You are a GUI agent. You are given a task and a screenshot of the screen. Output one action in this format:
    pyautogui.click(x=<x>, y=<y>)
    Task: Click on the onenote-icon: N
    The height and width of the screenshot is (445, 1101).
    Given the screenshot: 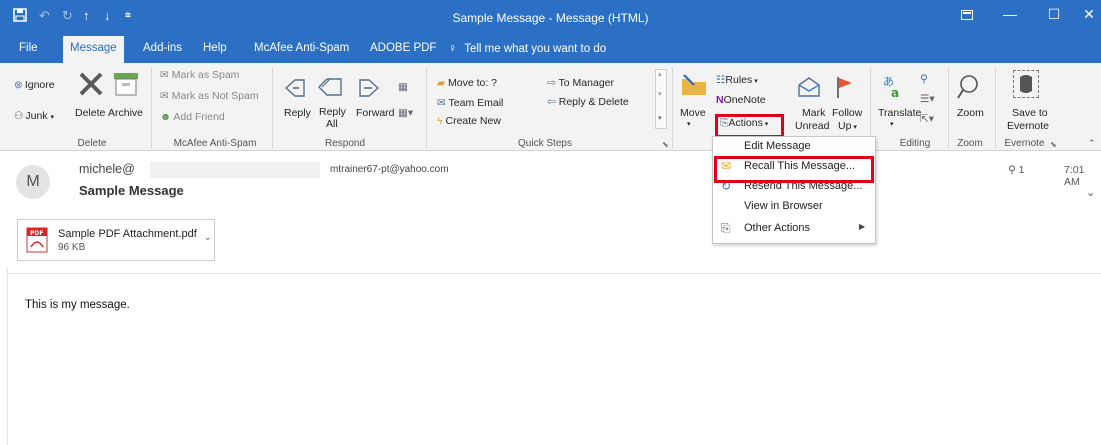 What is the action you would take?
    pyautogui.click(x=720, y=100)
    